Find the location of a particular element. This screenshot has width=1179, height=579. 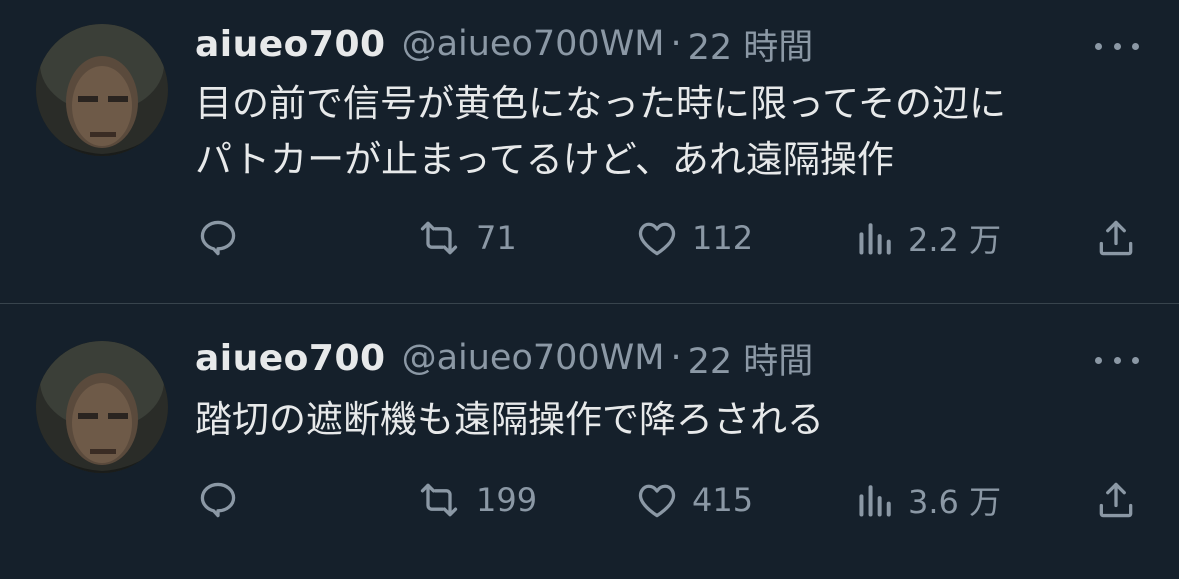

retweet-count: 71 is located at coordinates (496, 238).